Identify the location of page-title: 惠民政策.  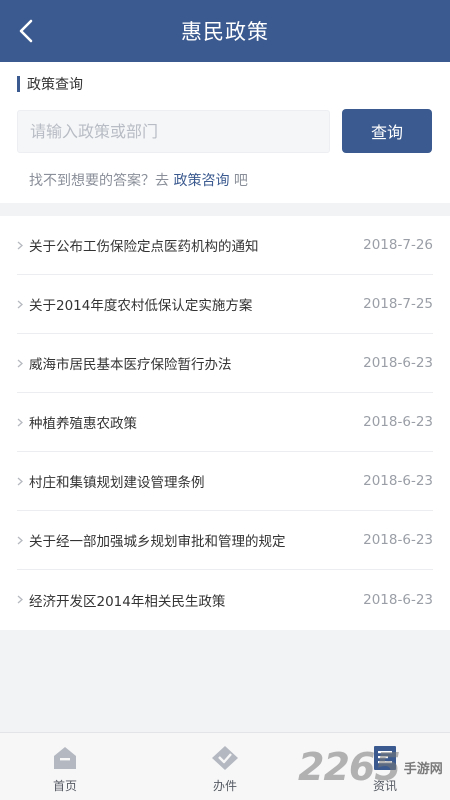
(225, 32).